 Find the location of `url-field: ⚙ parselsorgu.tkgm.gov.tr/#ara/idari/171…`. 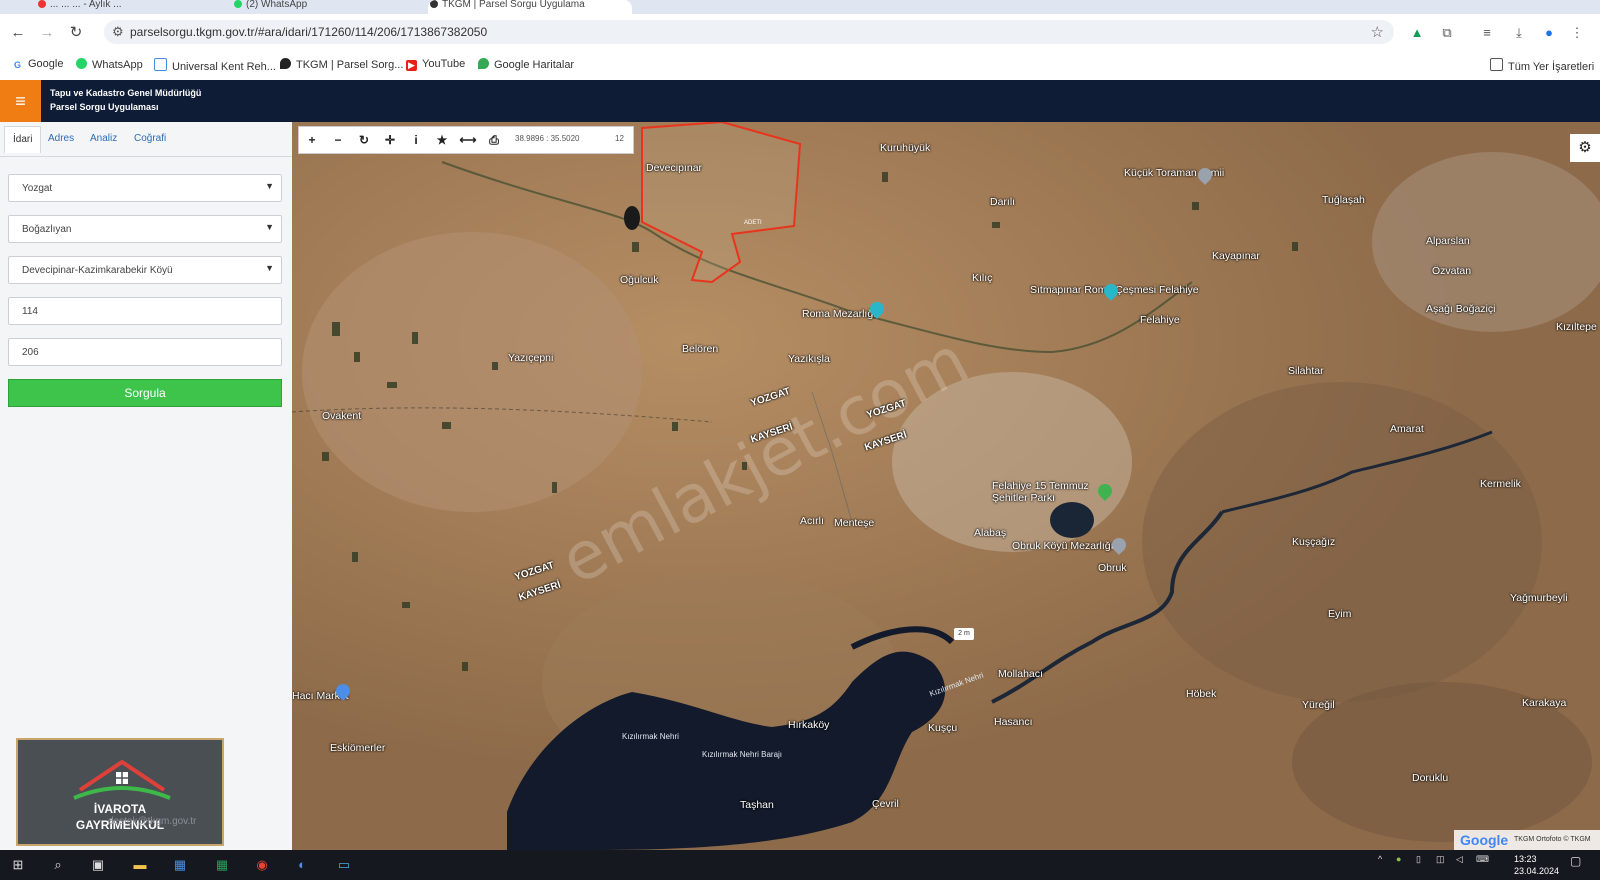

url-field: ⚙ parselsorgu.tkgm.gov.tr/#ara/idari/171… is located at coordinates (749, 32).